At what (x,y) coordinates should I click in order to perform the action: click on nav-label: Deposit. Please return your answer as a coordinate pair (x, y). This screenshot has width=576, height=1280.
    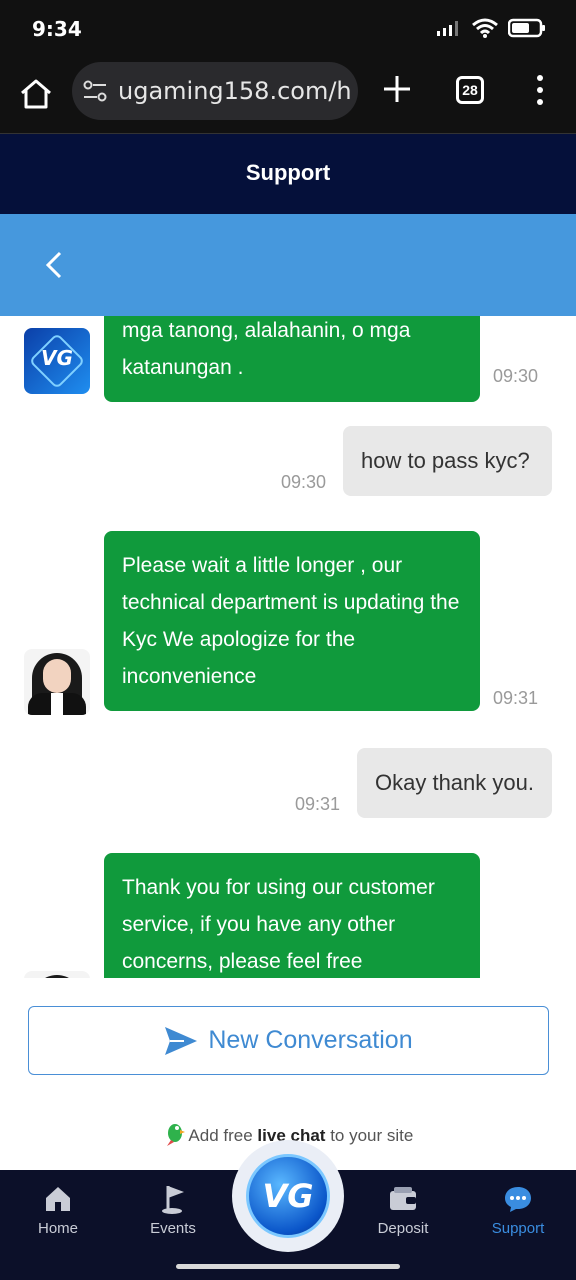
    Looking at the image, I should click on (403, 1228).